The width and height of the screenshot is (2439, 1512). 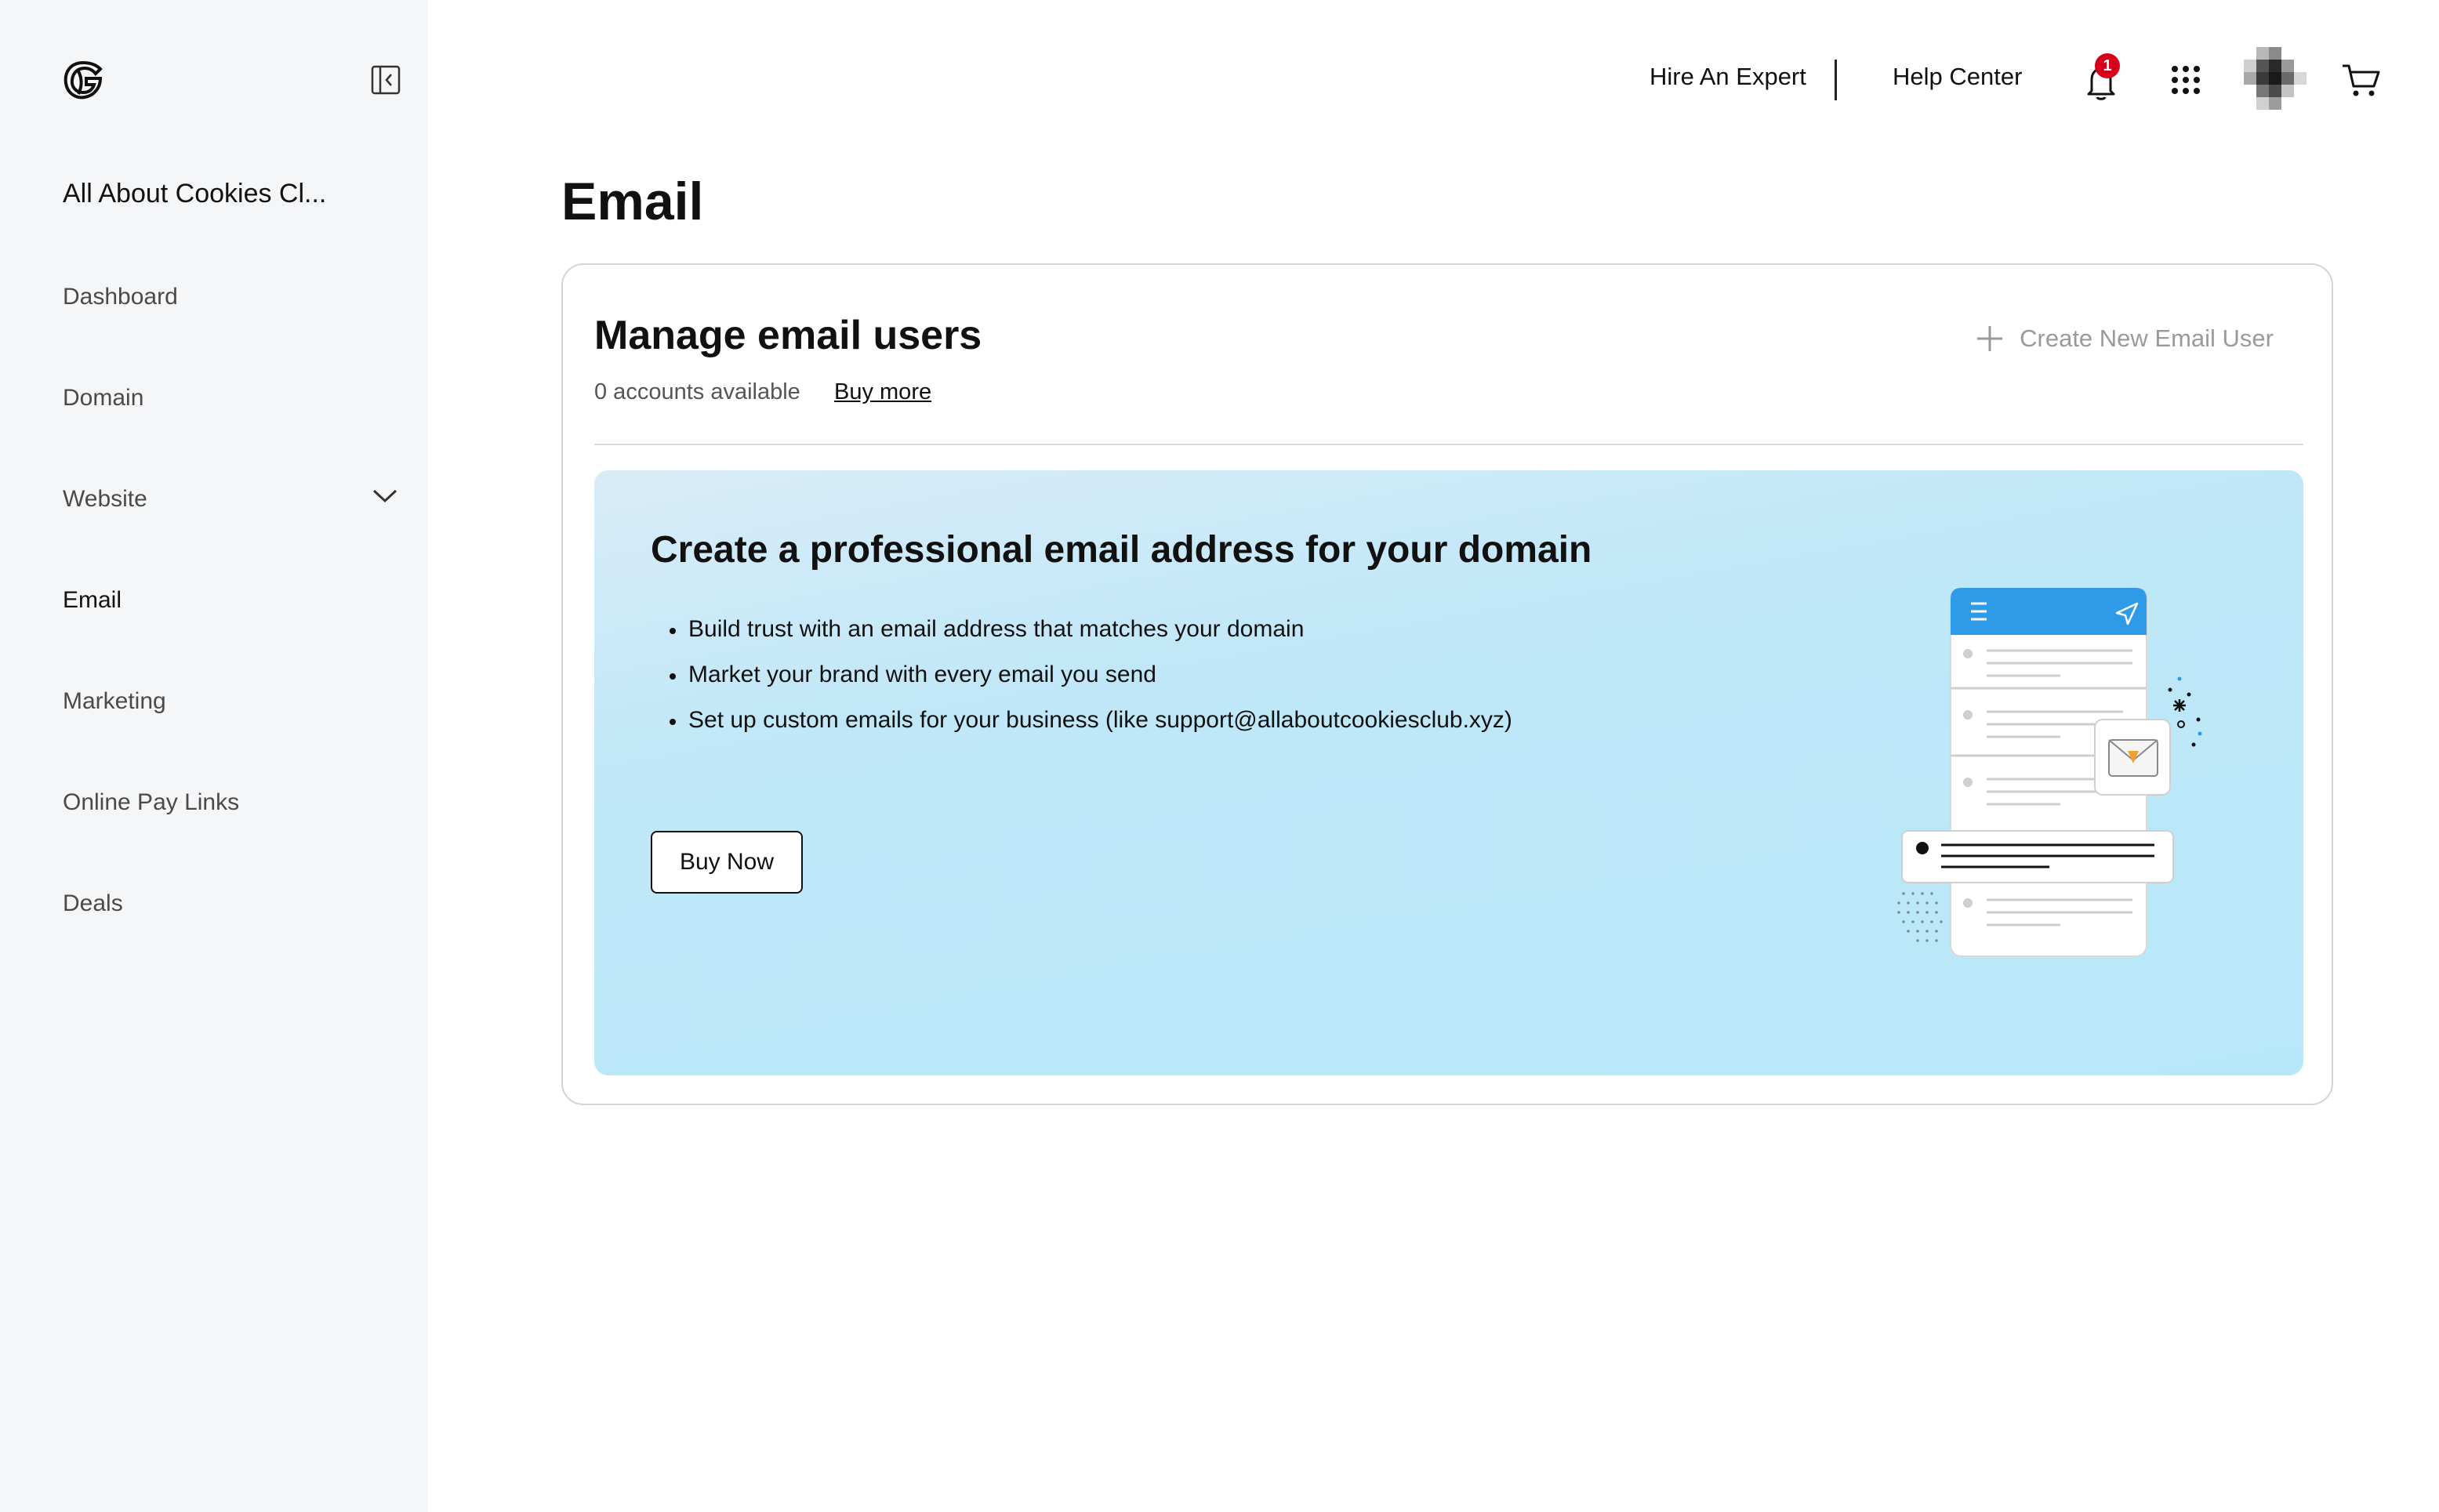 What do you see at coordinates (385, 496) in the screenshot?
I see `chevron-down-icon` at bounding box center [385, 496].